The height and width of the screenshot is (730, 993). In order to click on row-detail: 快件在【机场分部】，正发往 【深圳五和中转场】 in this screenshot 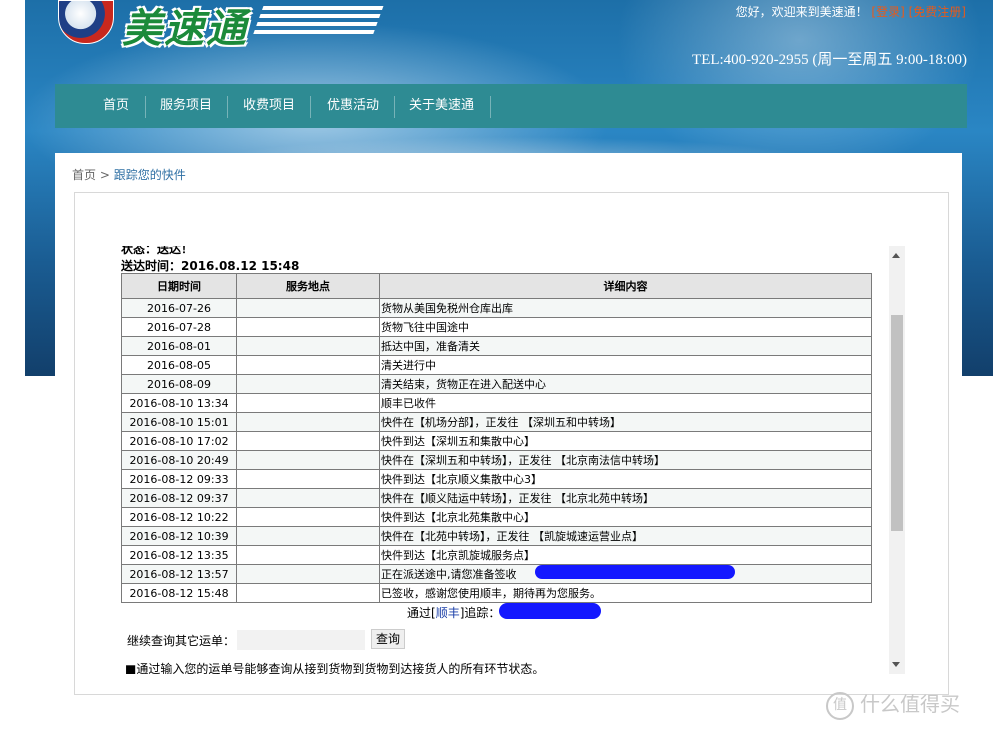, I will do `click(625, 422)`.